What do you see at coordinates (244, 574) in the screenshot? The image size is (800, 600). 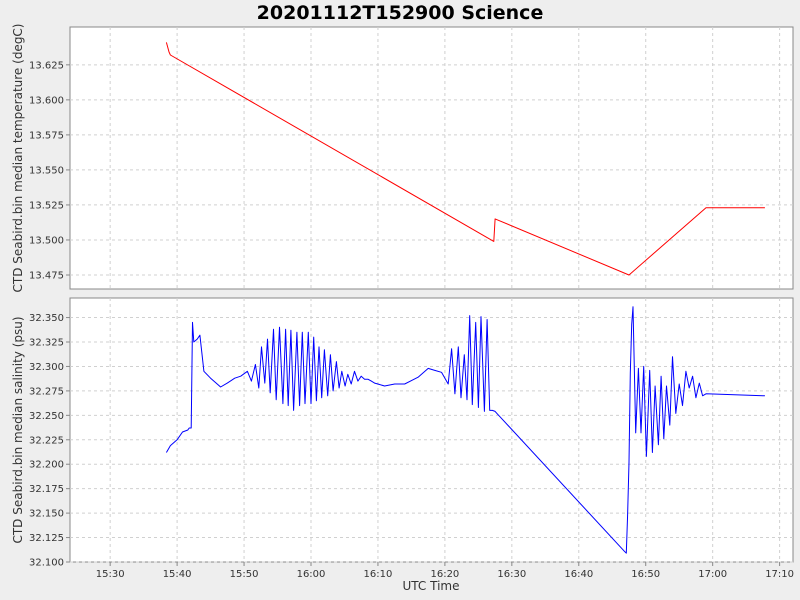 I see `x-tick-label: 15:50` at bounding box center [244, 574].